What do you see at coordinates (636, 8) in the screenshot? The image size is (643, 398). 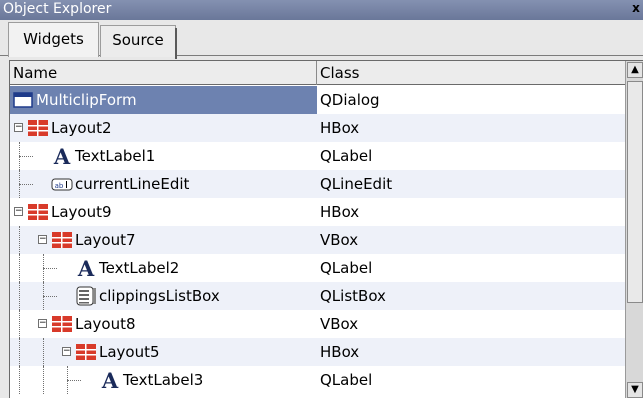 I see `close-icon: x` at bounding box center [636, 8].